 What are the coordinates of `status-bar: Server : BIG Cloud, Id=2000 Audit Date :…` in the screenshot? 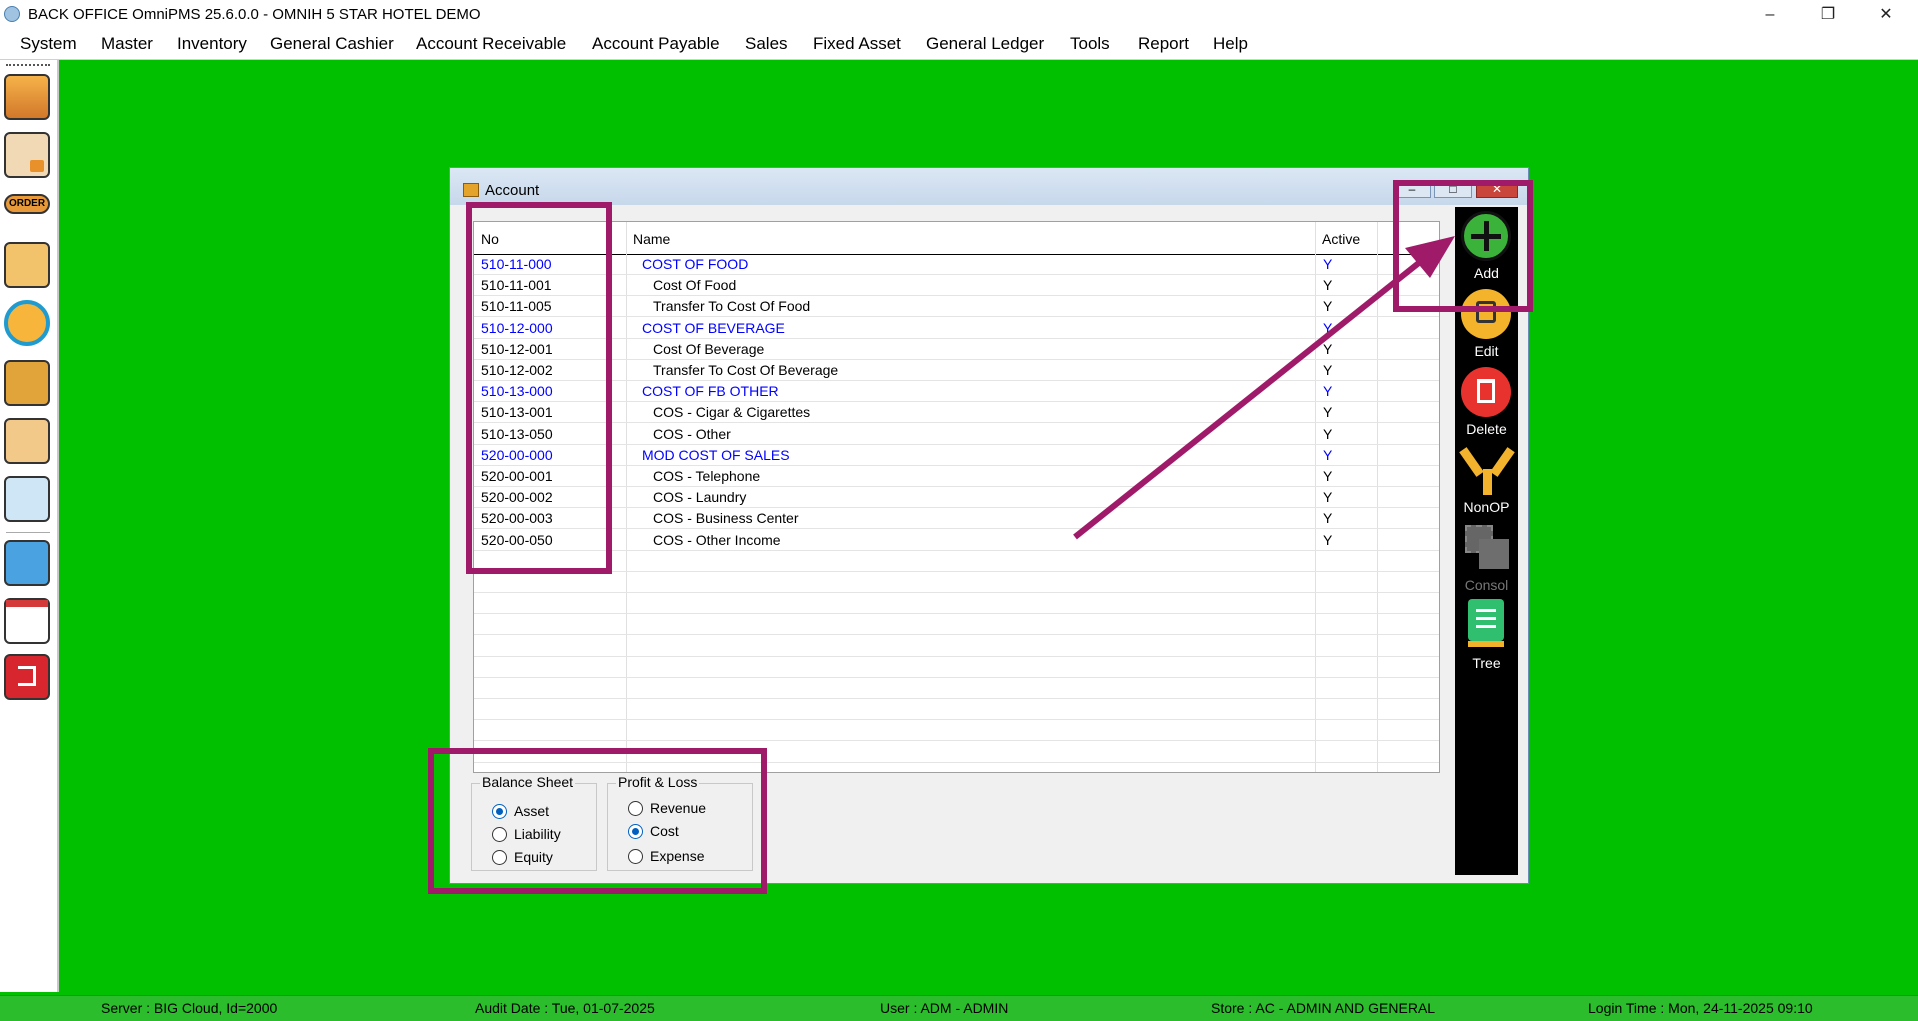 It's located at (959, 1008).